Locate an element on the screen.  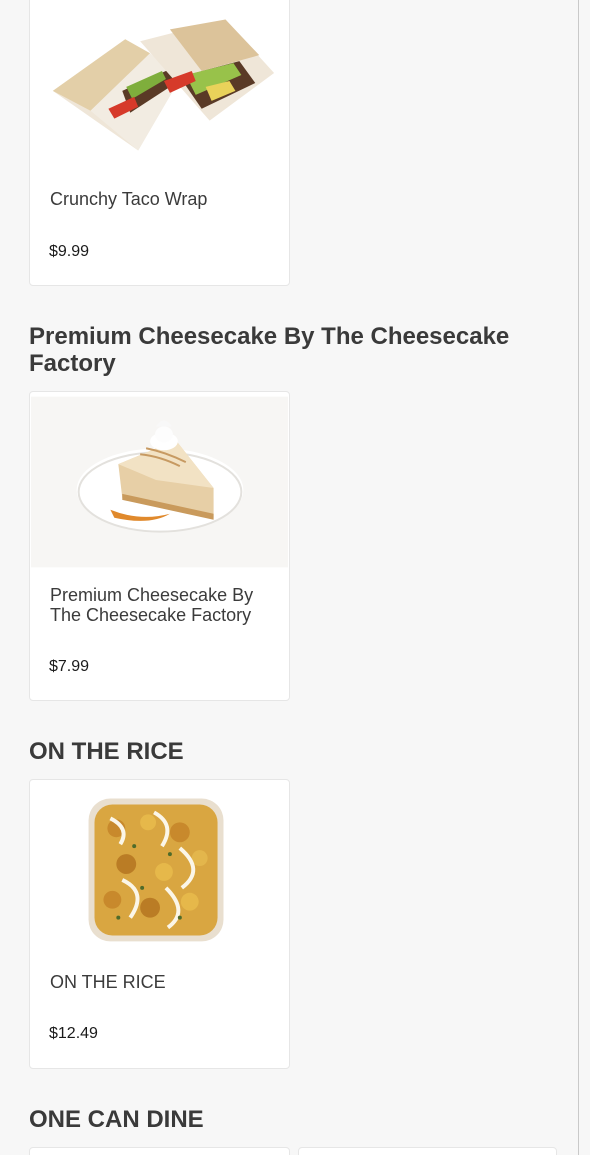
section-title: ONE CAN DINE is located at coordinates (116, 1119).